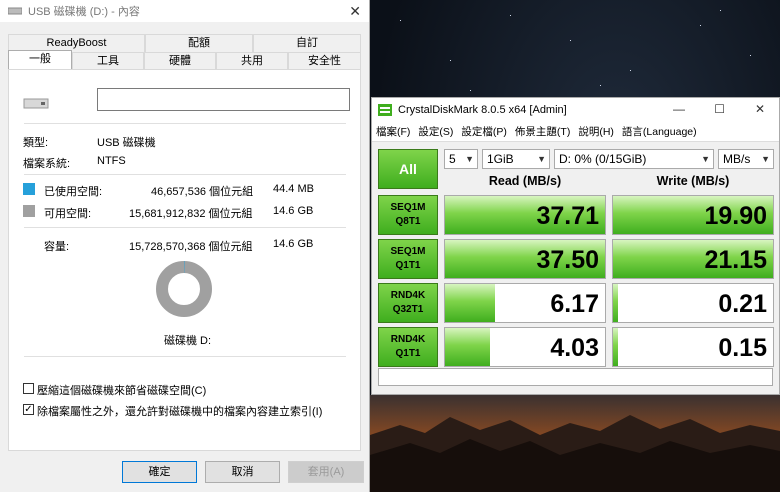  Describe the element at coordinates (28, 409) in the screenshot. I see `index-checkbox: ✓` at that location.